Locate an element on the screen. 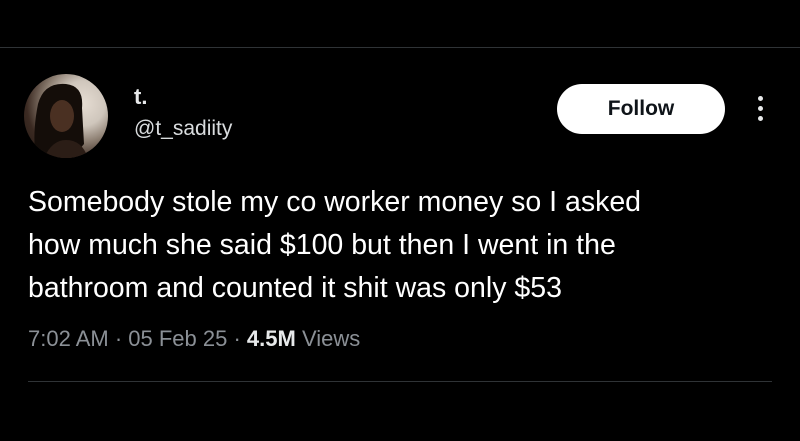 This screenshot has width=800, height=441. tweet-time: 7:02 AM is located at coordinates (68, 338).